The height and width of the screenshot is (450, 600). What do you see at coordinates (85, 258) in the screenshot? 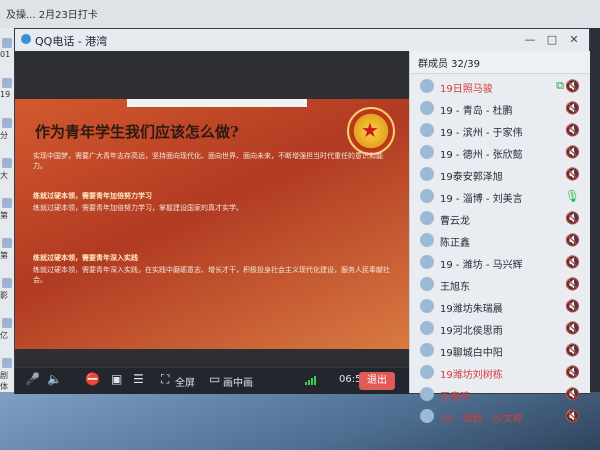
I see `slide-highlight-2: 练就过硬本领，需要青年深入实践` at bounding box center [85, 258].